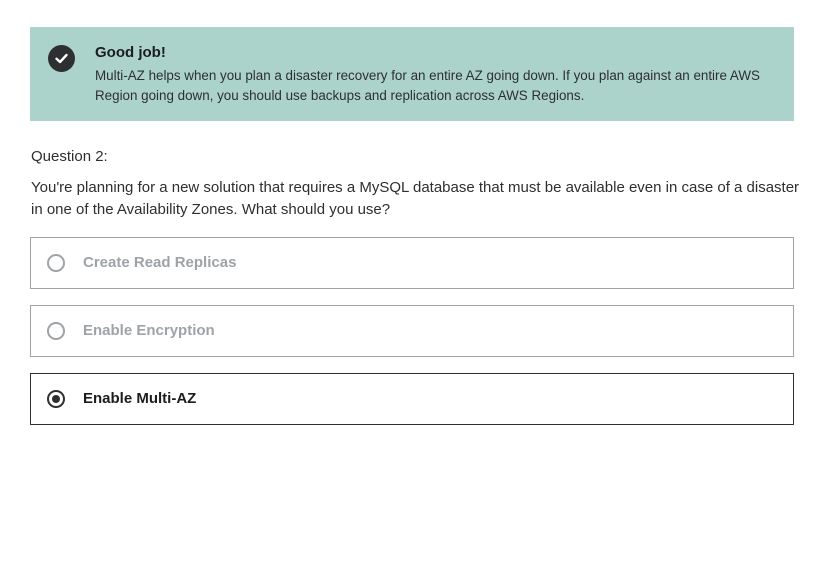 Image resolution: width=836 pixels, height=575 pixels. I want to click on answer-option-label: Create Read Replicas, so click(160, 262).